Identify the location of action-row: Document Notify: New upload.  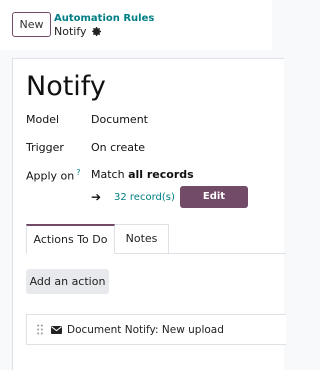
(156, 329).